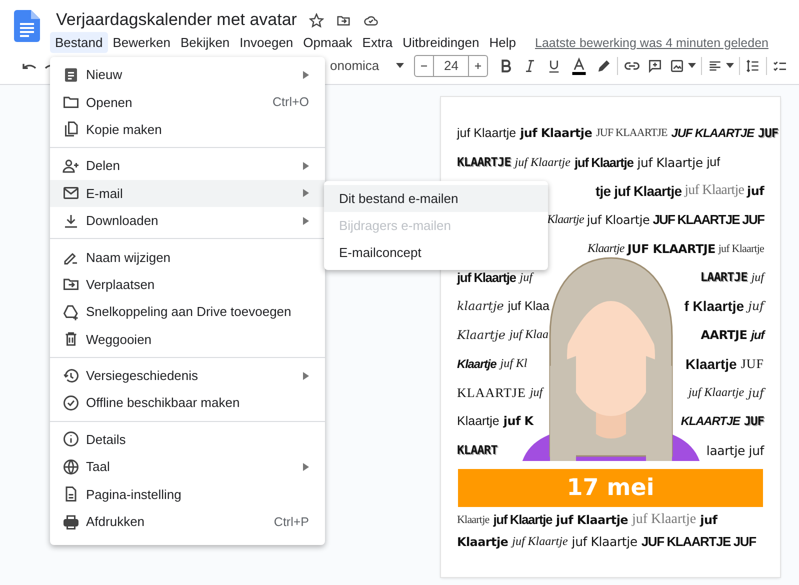 Image resolution: width=799 pixels, height=585 pixels. Describe the element at coordinates (441, 42) in the screenshot. I see `menu-bar-item: Uitbreidingen` at that location.